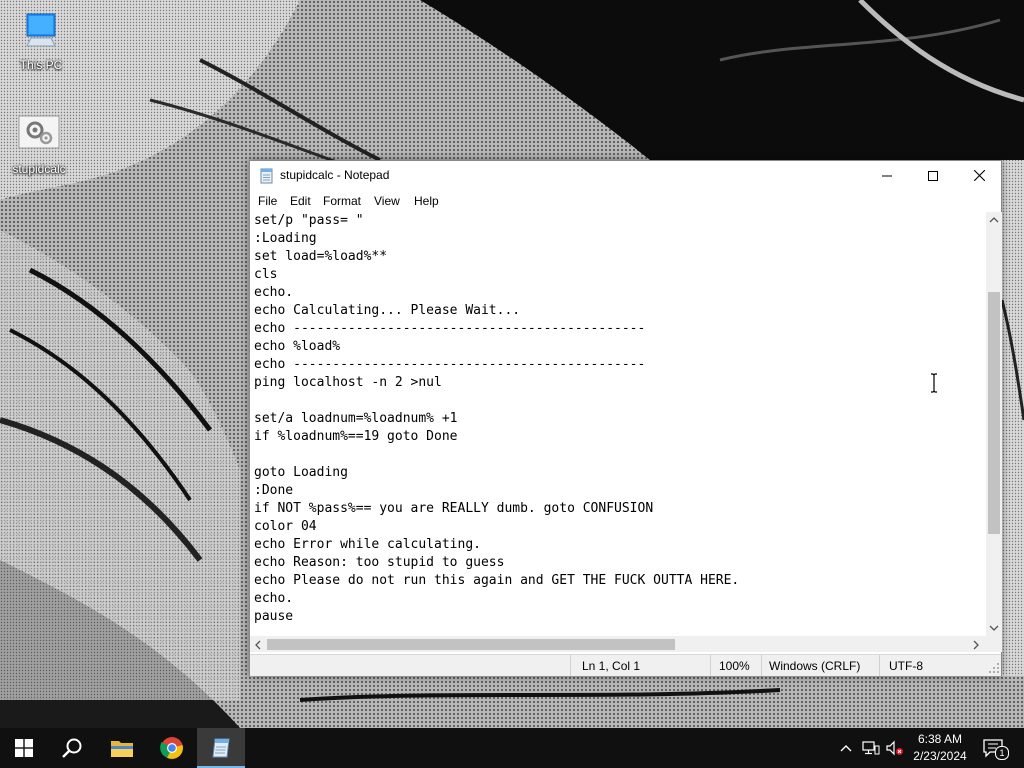  Describe the element at coordinates (335, 175) in the screenshot. I see `window-title: stupidcalc - Notepad` at that location.